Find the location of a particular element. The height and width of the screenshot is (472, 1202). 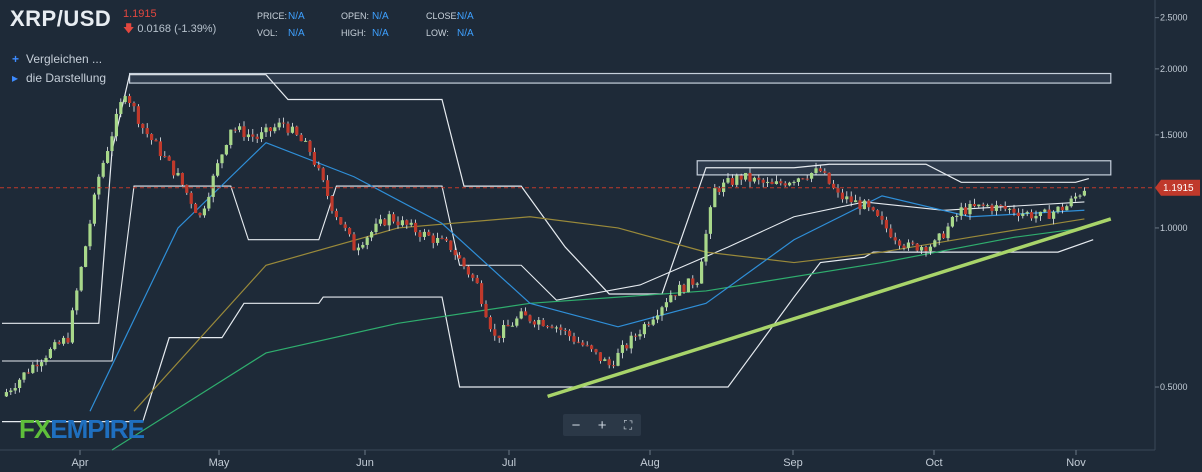

plus-icon: + is located at coordinates (16, 59).